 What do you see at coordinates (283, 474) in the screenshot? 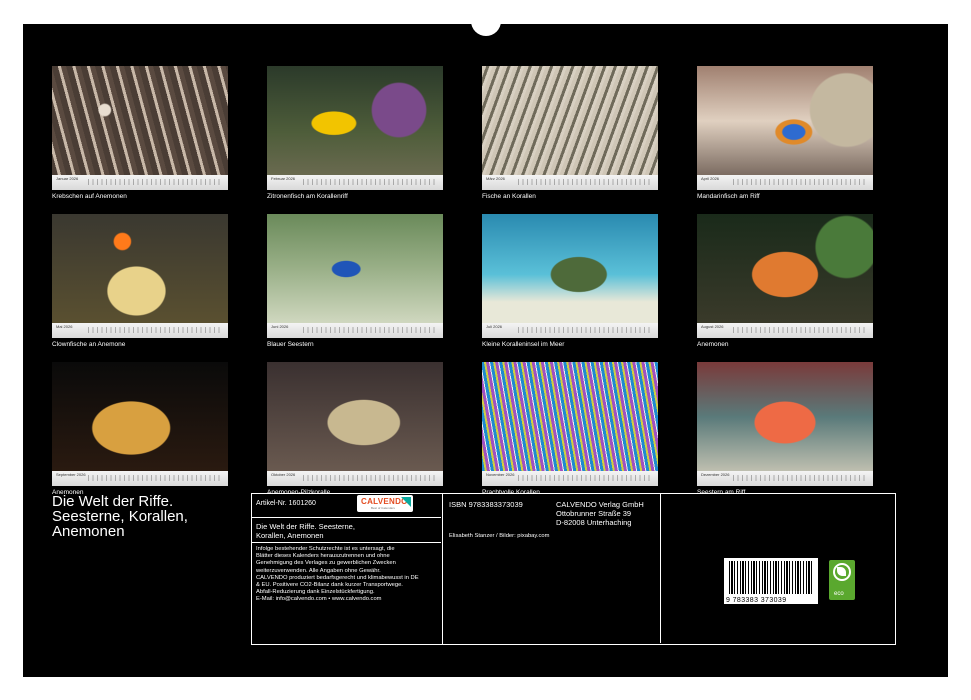
I see `month-label: Oktober 2026` at bounding box center [283, 474].